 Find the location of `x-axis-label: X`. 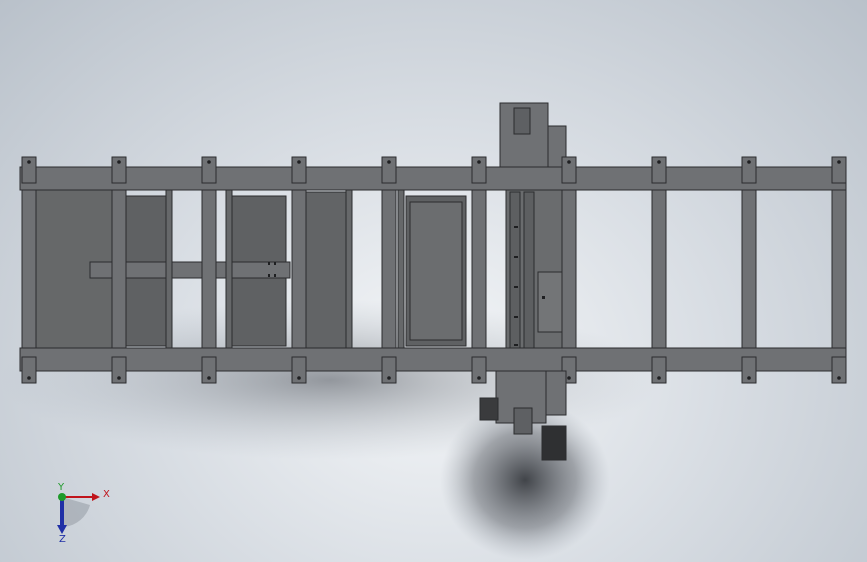

x-axis-label: X is located at coordinates (106, 494).